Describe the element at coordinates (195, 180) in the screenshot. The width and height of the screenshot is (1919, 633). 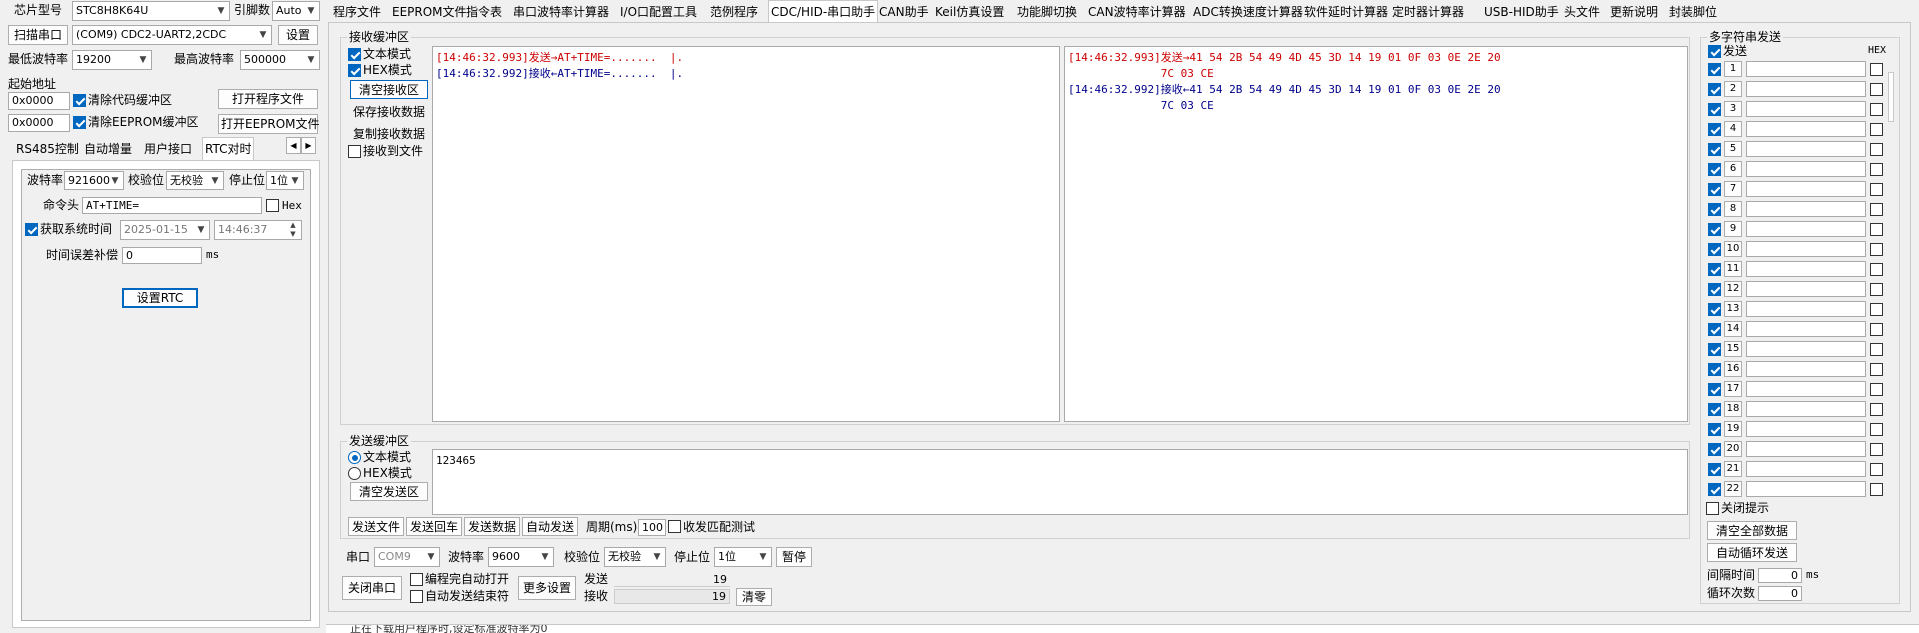
I see `rtc-parity-select: 无校验 ▼` at that location.